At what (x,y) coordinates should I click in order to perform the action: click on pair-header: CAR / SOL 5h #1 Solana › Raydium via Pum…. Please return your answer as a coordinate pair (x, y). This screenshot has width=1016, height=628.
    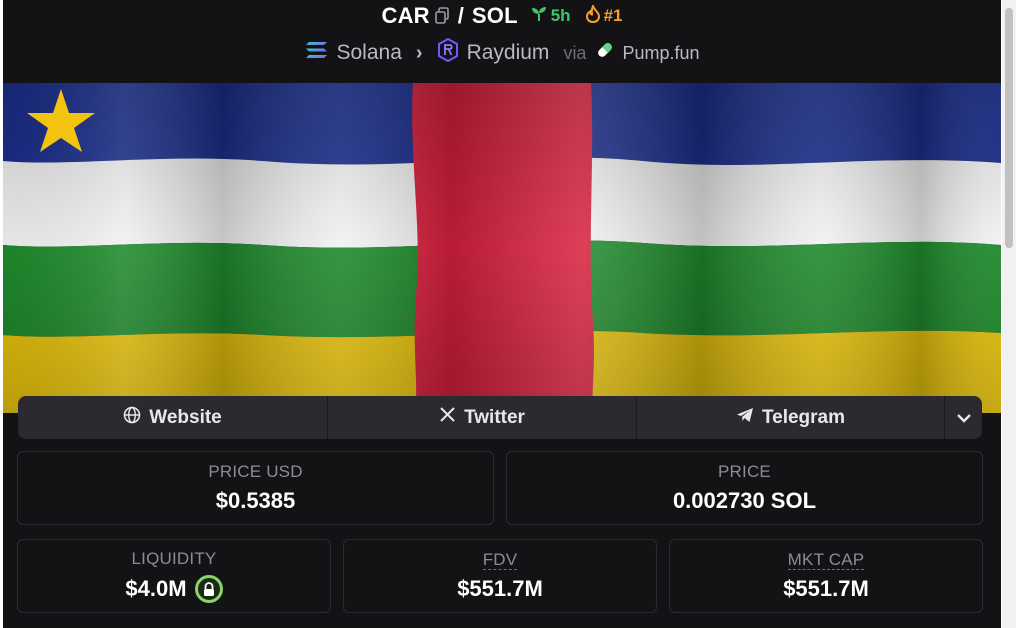
    Looking at the image, I should click on (502, 41).